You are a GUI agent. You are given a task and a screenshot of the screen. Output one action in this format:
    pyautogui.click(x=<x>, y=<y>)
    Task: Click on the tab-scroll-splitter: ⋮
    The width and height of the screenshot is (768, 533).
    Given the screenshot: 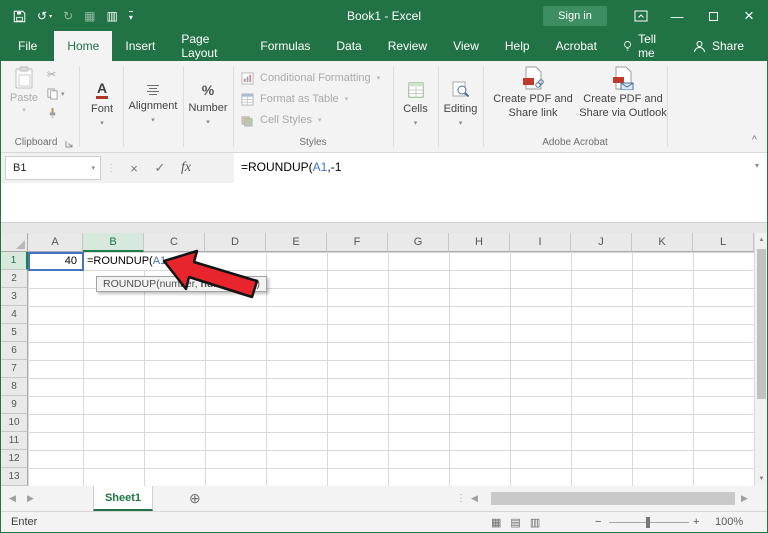 What is the action you would take?
    pyautogui.click(x=461, y=498)
    